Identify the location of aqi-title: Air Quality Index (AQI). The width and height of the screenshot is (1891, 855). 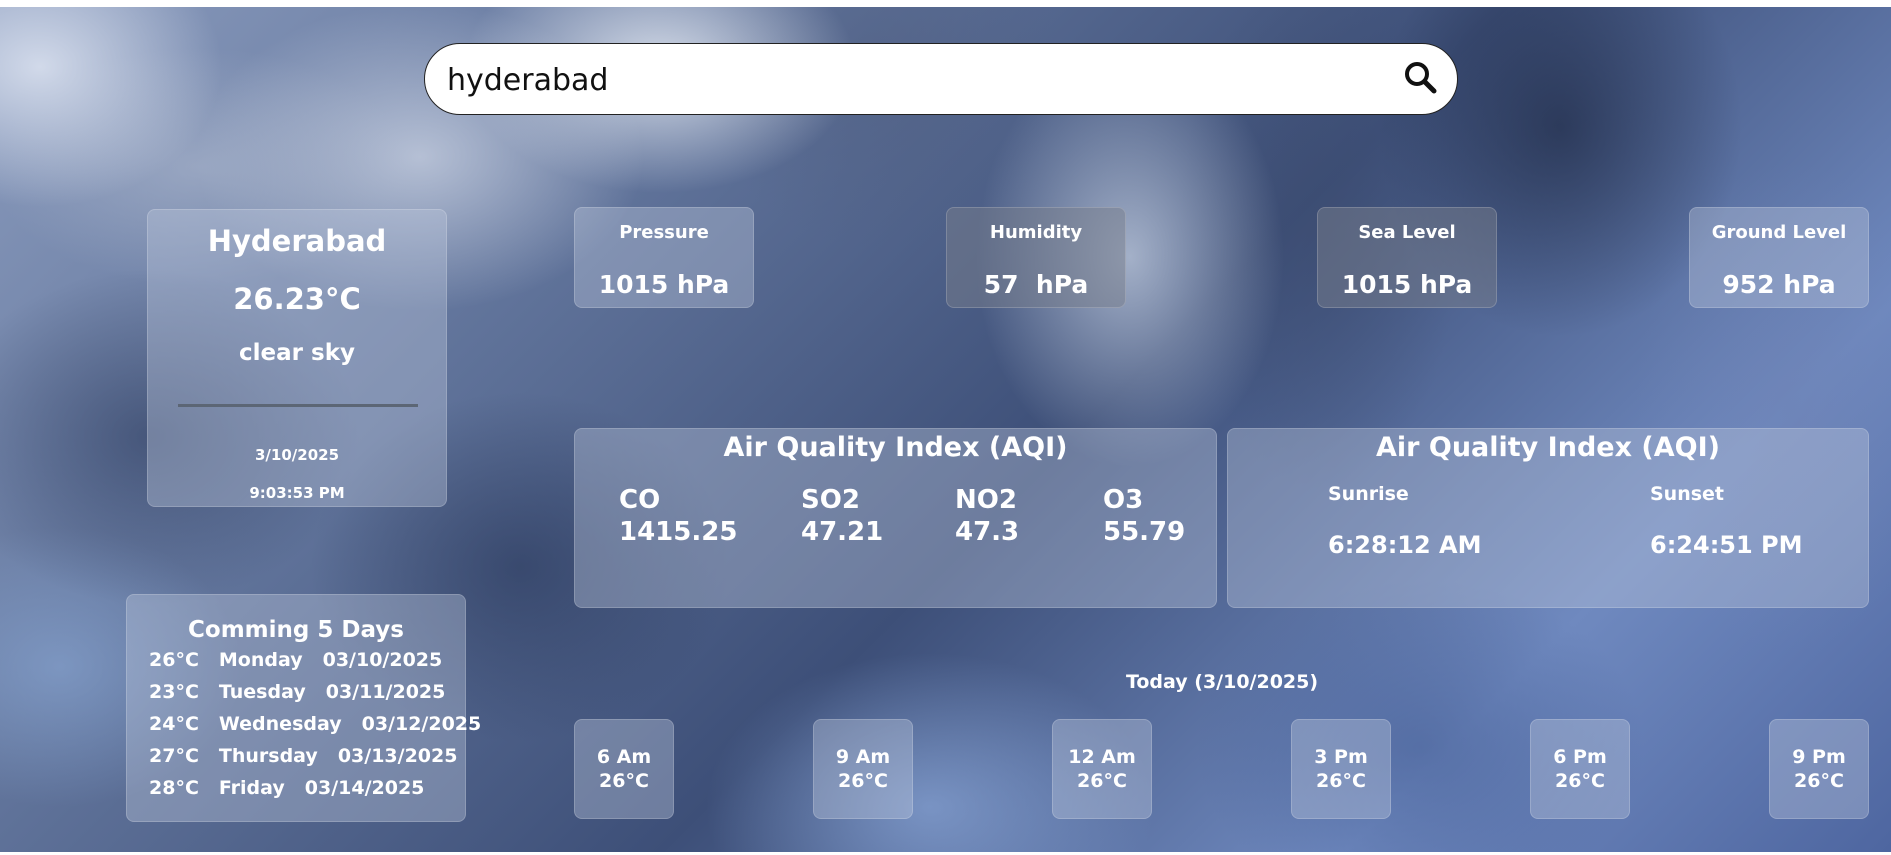
(895, 447).